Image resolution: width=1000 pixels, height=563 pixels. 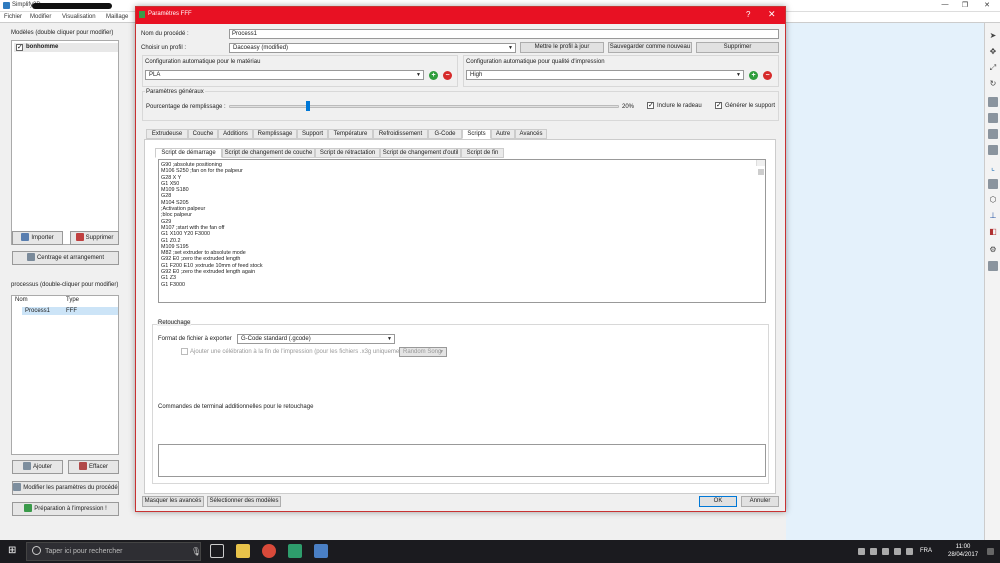 What do you see at coordinates (718, 501) in the screenshot?
I see `ok-button: OK` at bounding box center [718, 501].